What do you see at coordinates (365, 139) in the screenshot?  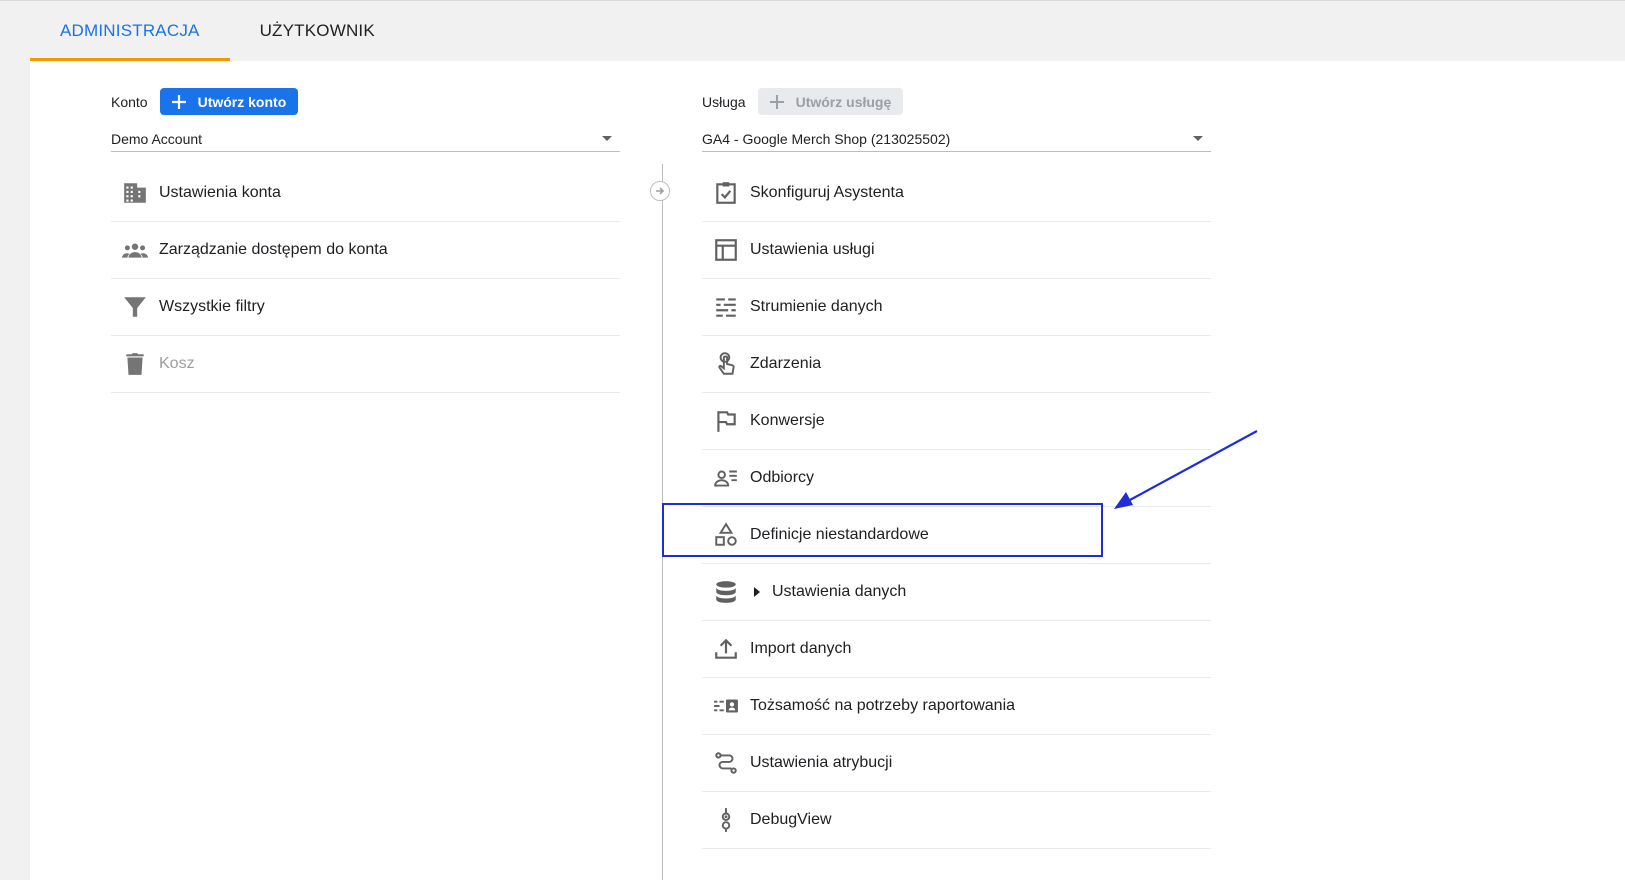 I see `account-select: Demo Account` at bounding box center [365, 139].